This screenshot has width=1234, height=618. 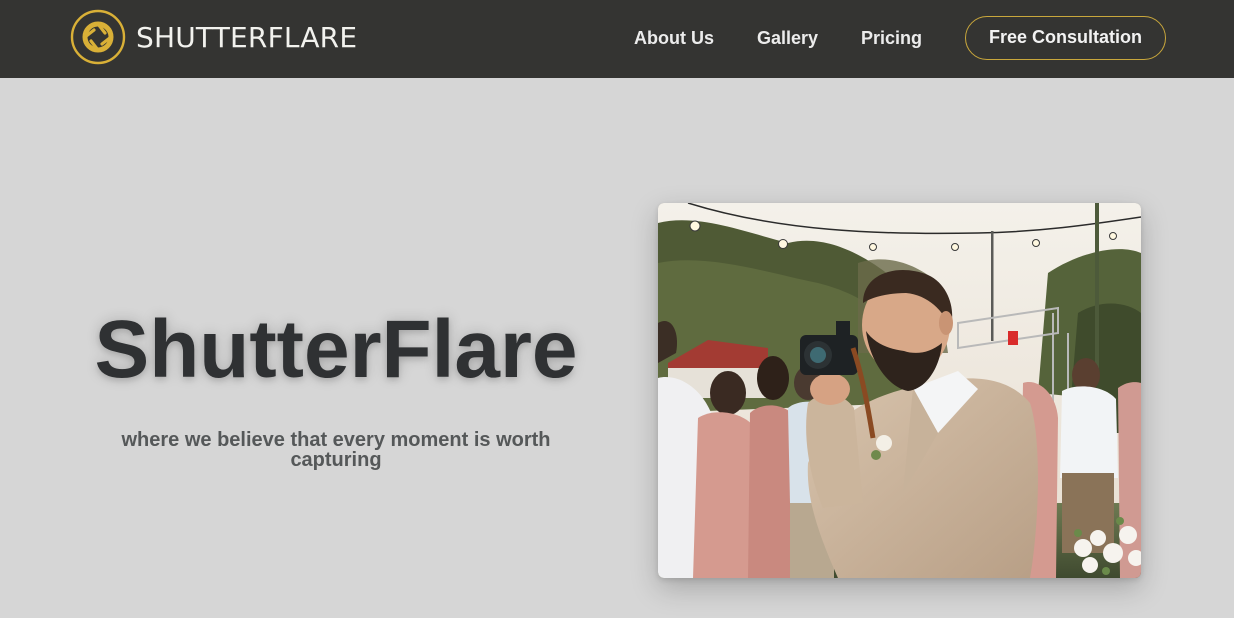 I want to click on nav-link-pricing: Pricing, so click(x=891, y=38).